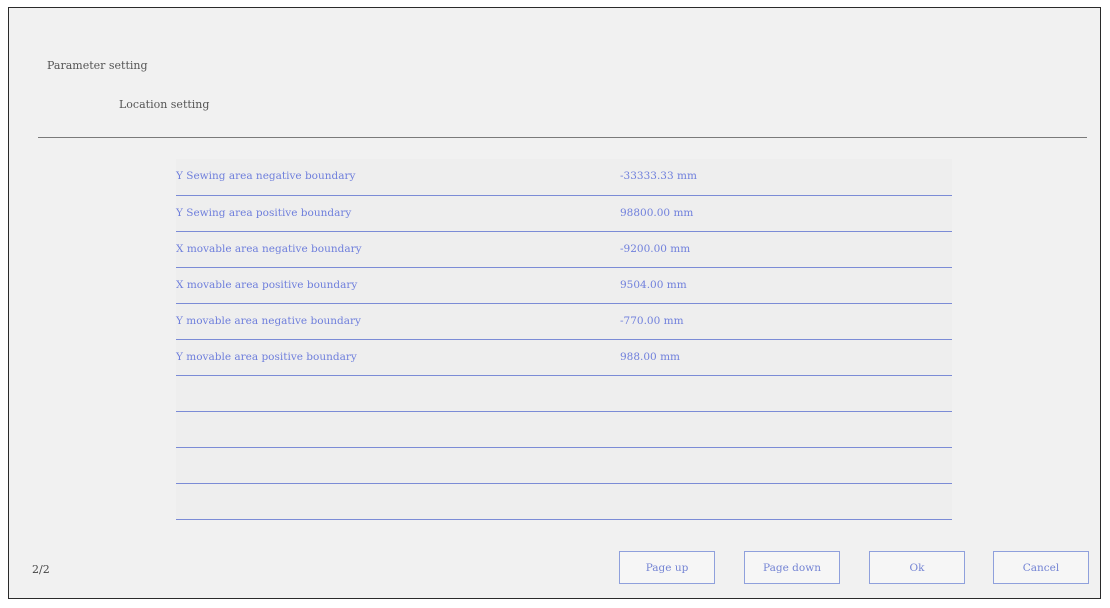 This screenshot has width=1110, height=608. What do you see at coordinates (917, 567) in the screenshot?
I see `ok-button: Ok` at bounding box center [917, 567].